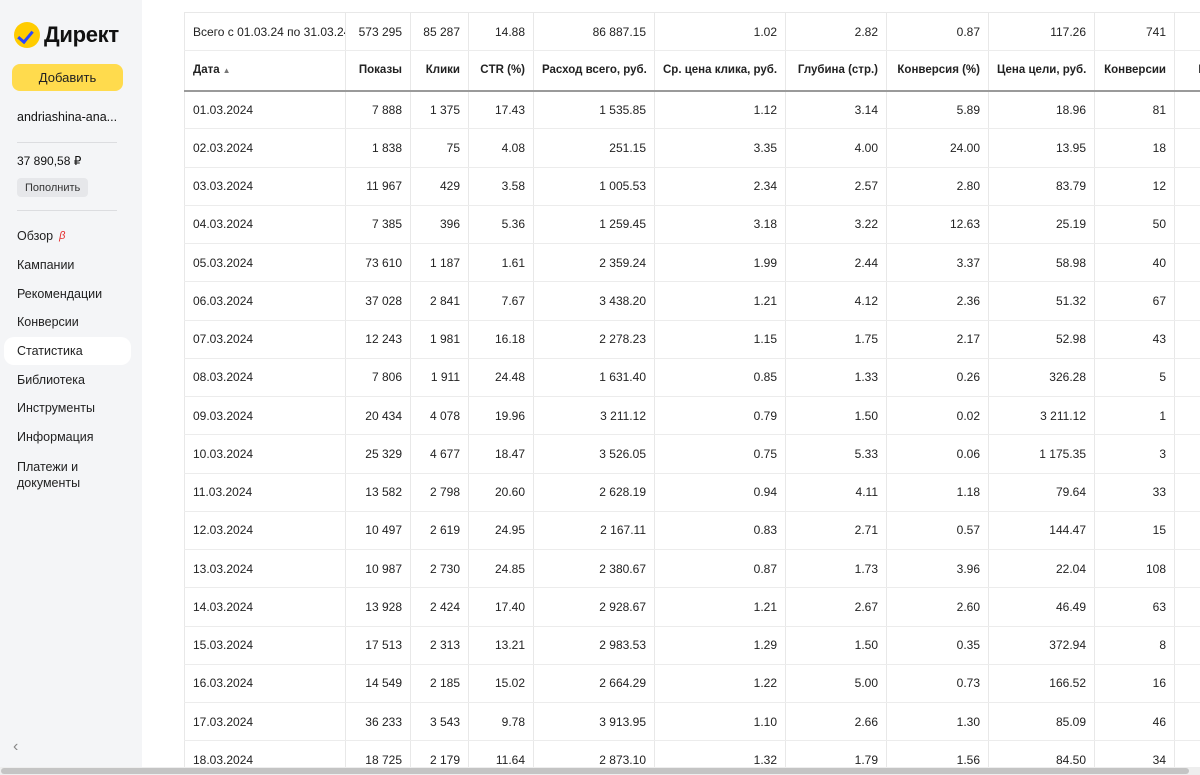 The image size is (1200, 775). Describe the element at coordinates (594, 753) in the screenshot. I see `table-cell: 2 873.10` at that location.